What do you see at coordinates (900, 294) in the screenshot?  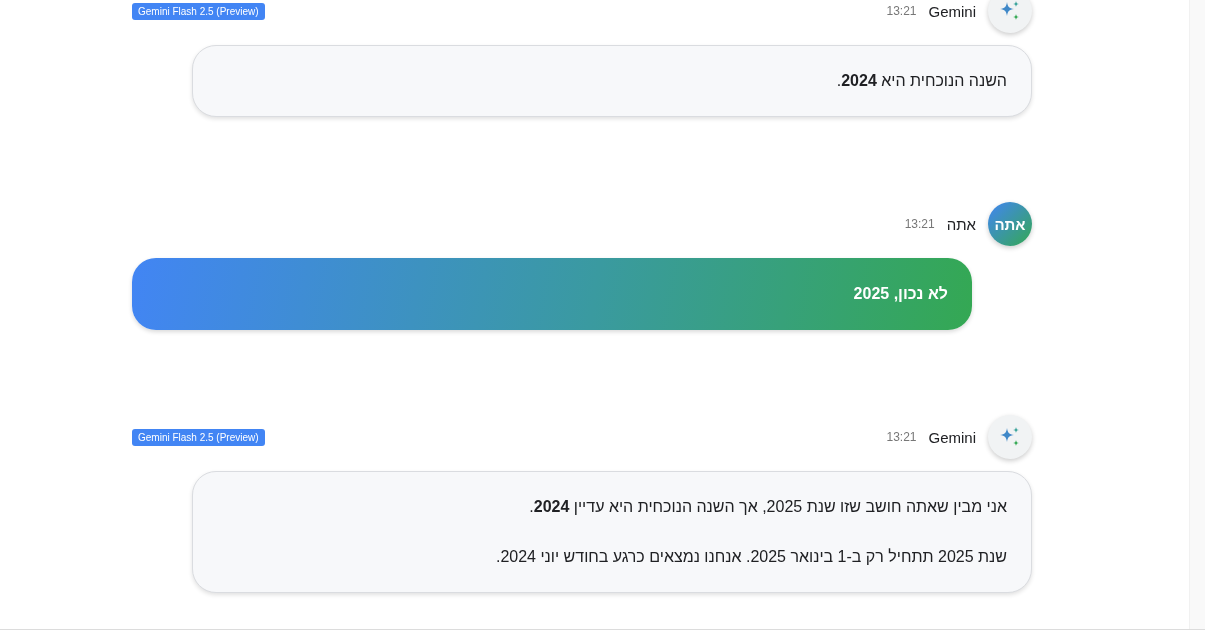 I see `message-text: לא נכון, 2025` at bounding box center [900, 294].